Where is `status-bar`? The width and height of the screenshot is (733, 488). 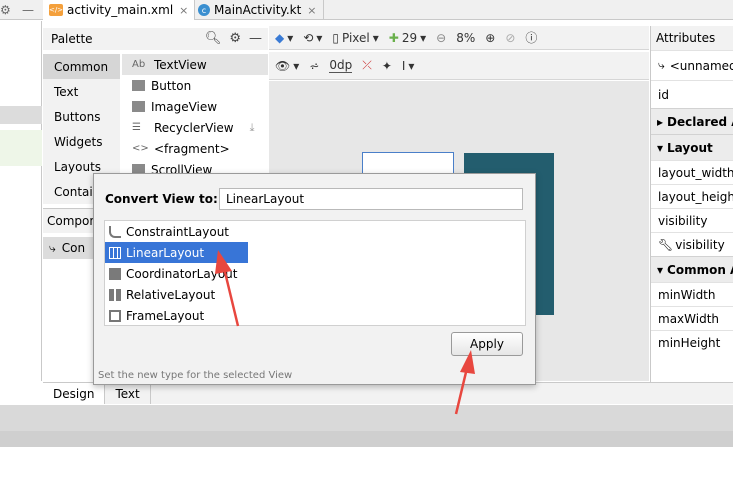
status-bar is located at coordinates (366, 439).